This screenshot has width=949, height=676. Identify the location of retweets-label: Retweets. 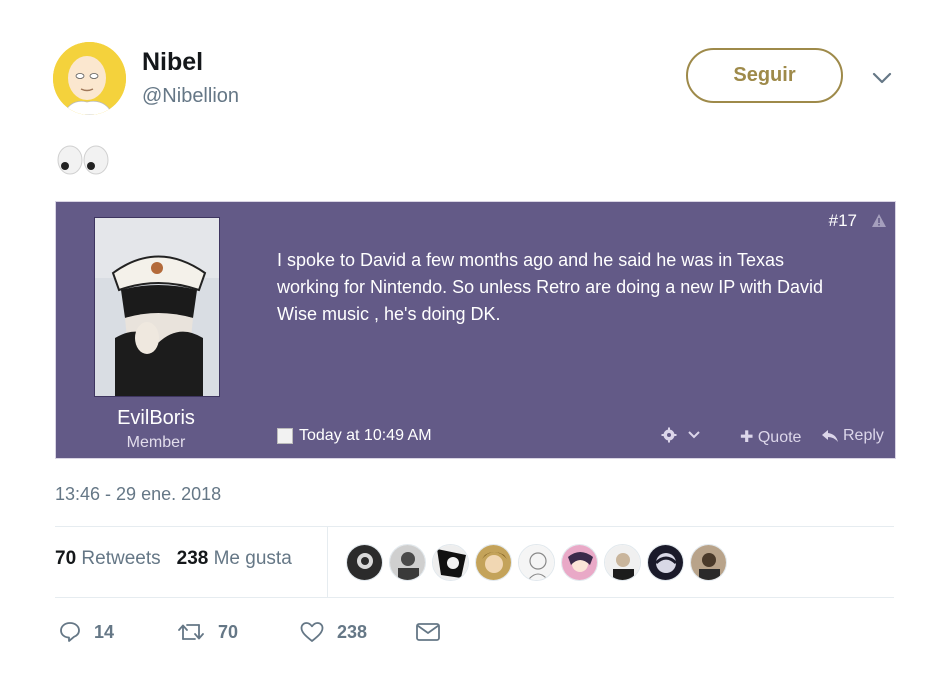
(121, 558).